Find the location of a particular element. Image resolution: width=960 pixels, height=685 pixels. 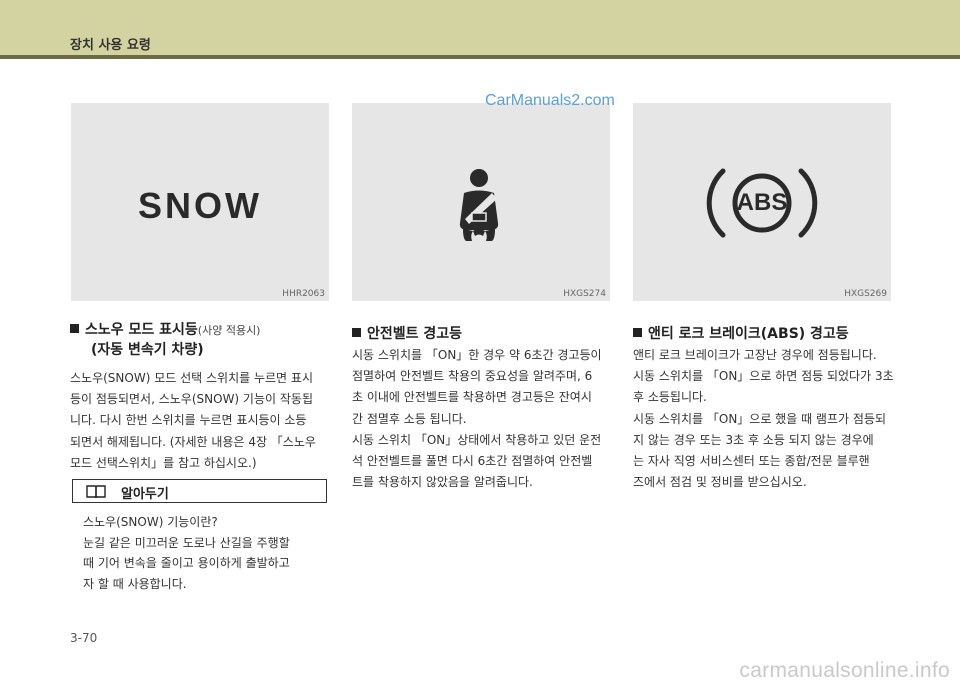

image-code: HHR2063 is located at coordinates (303, 294).